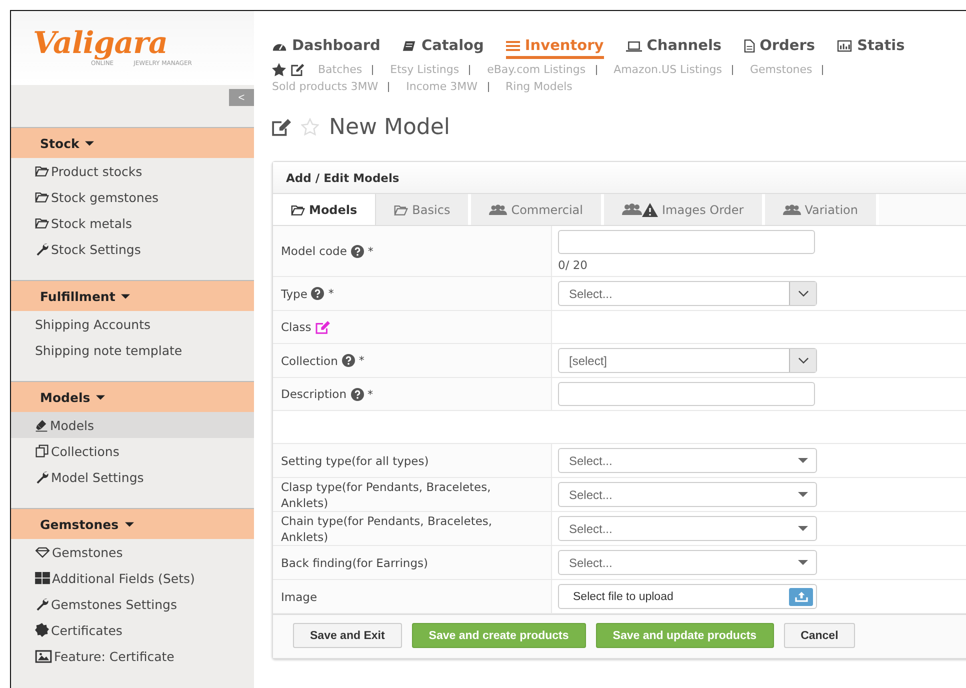 The height and width of the screenshot is (688, 966). Describe the element at coordinates (347, 635) in the screenshot. I see `action-button: Save and Exit` at that location.